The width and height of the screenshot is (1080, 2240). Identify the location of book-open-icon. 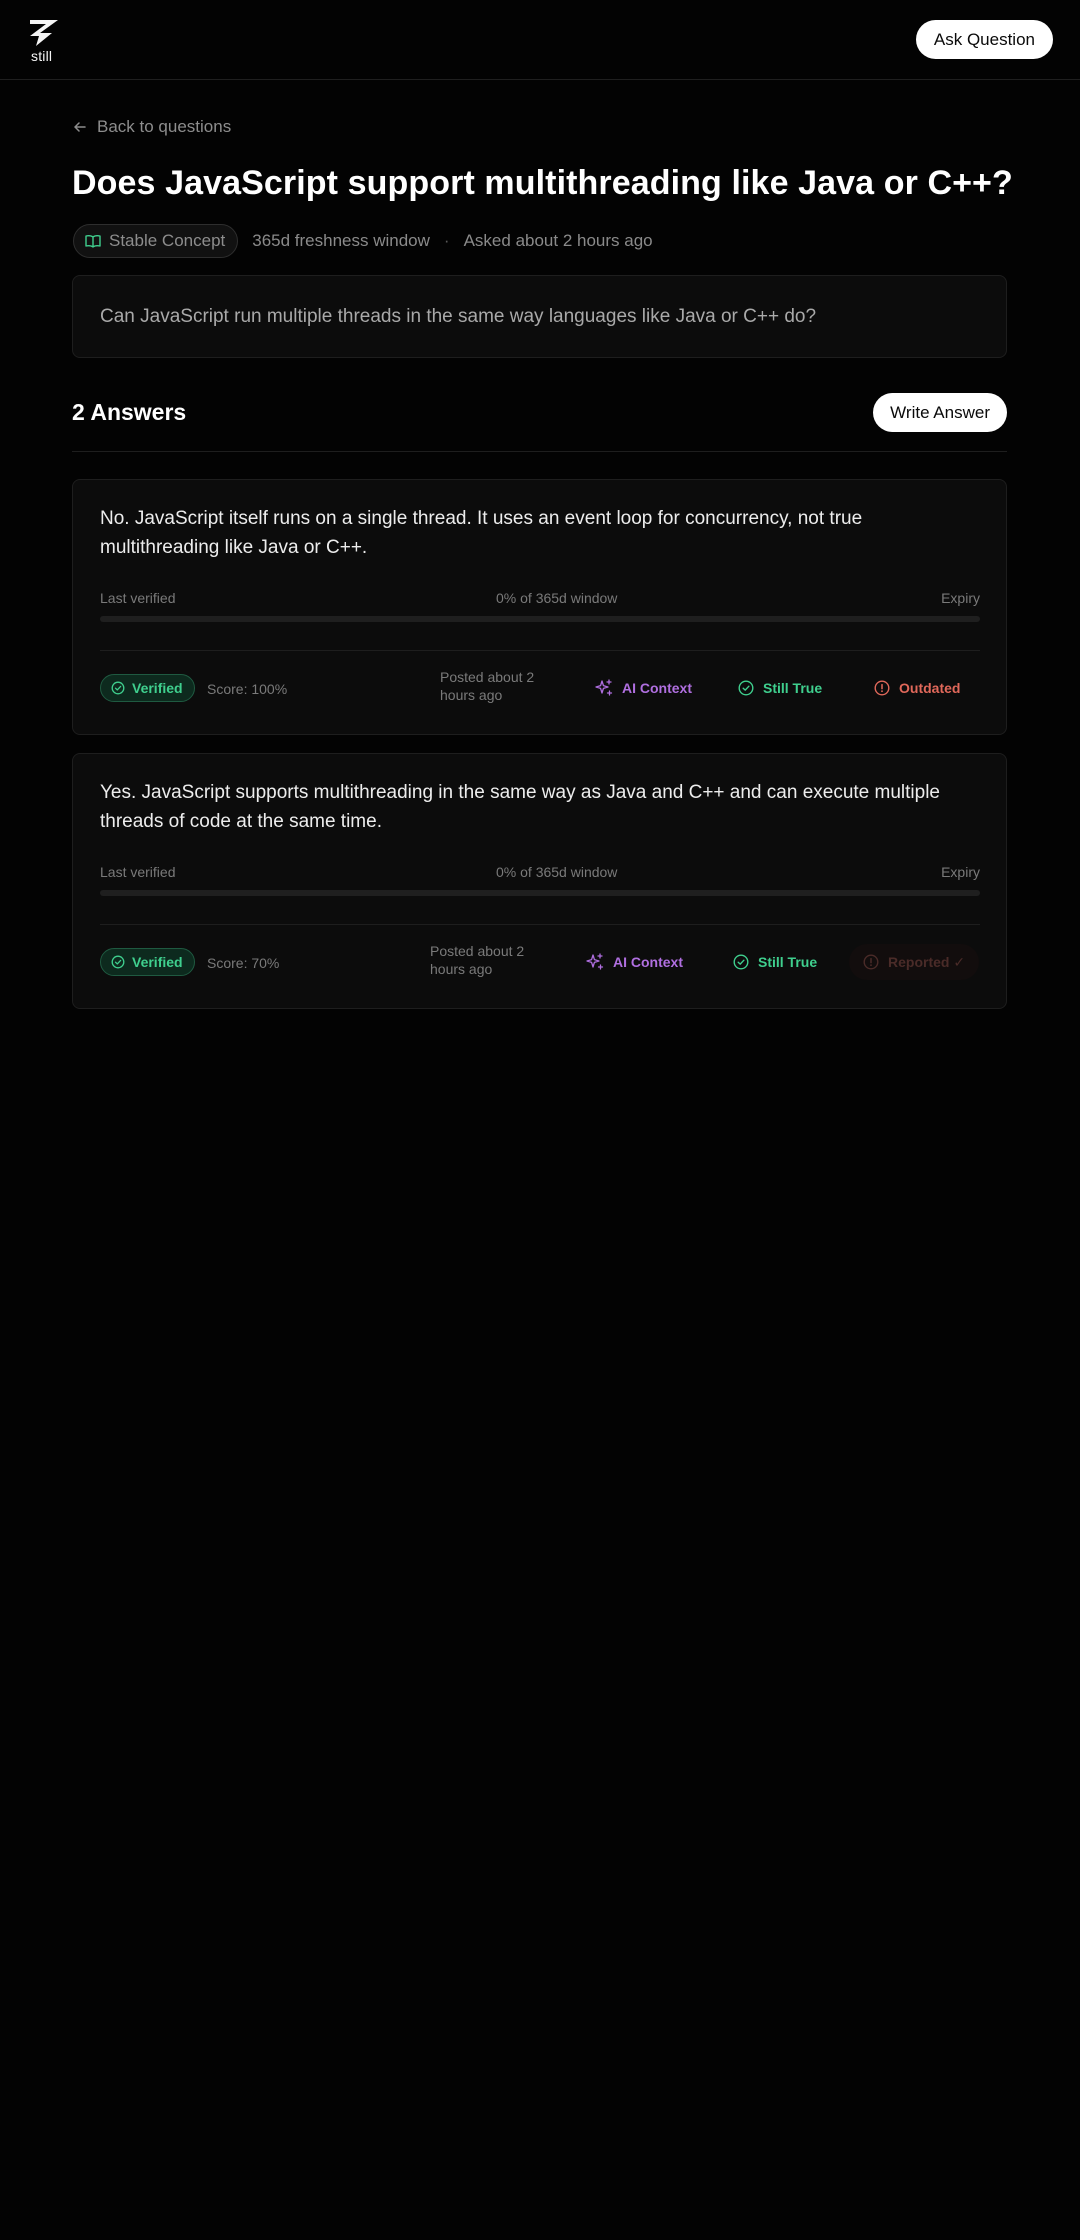
(93, 241).